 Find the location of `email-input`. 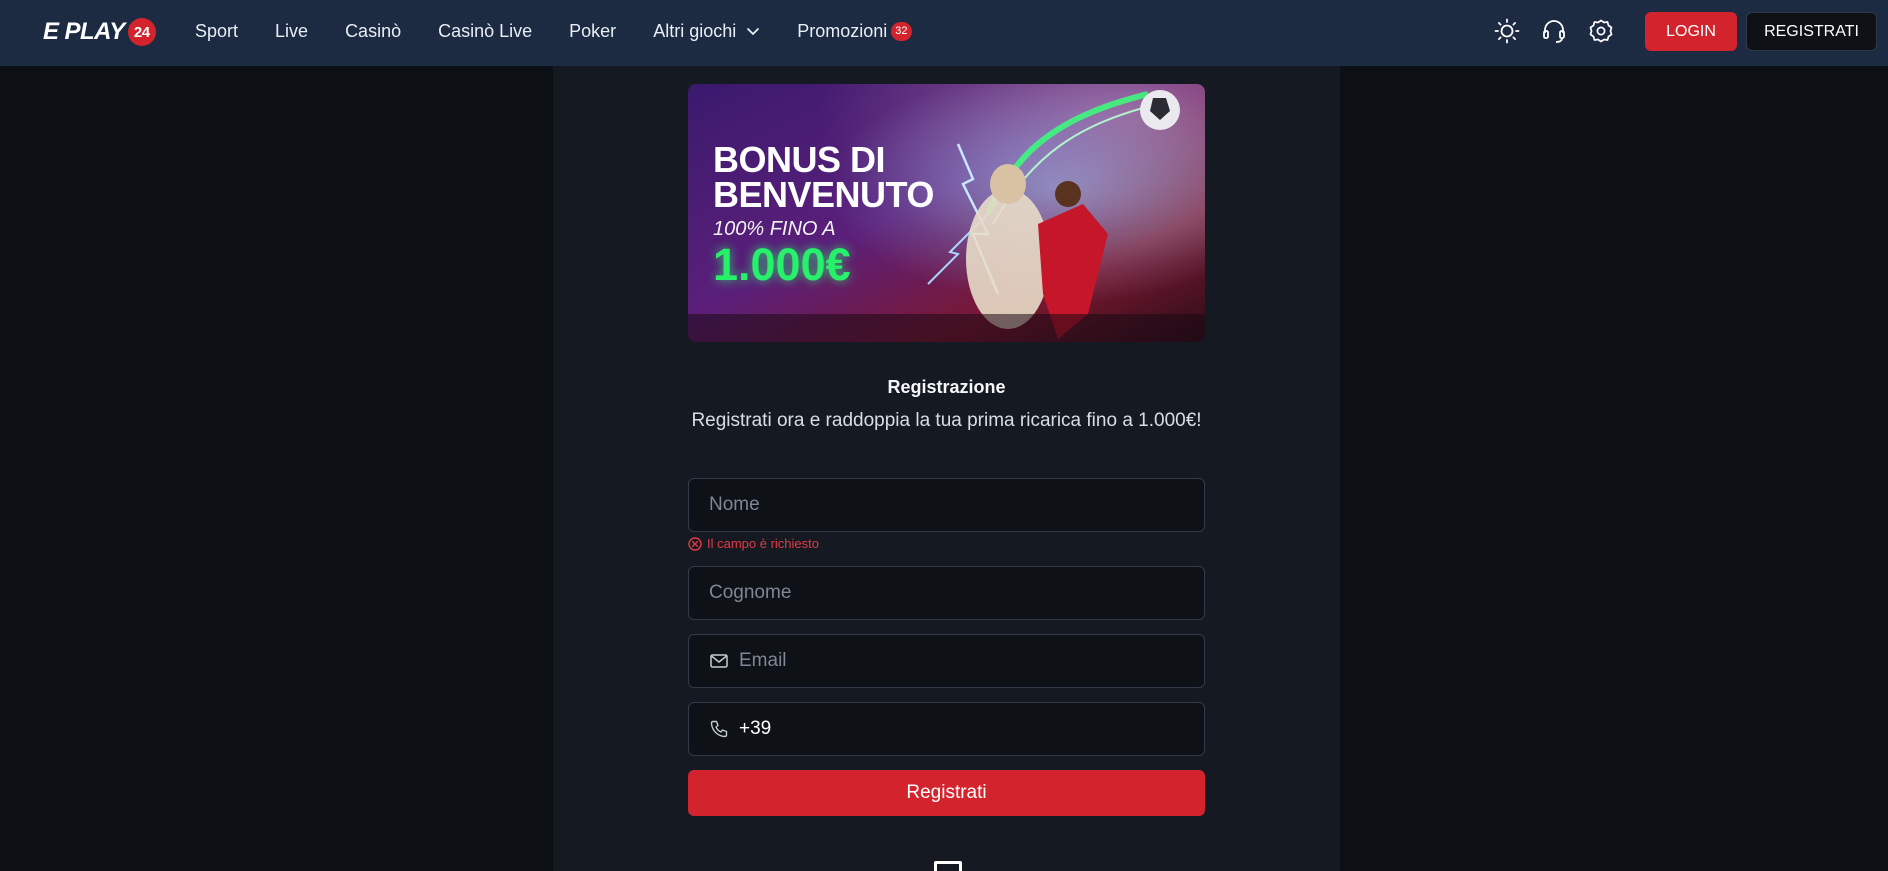

email-input is located at coordinates (971, 661).